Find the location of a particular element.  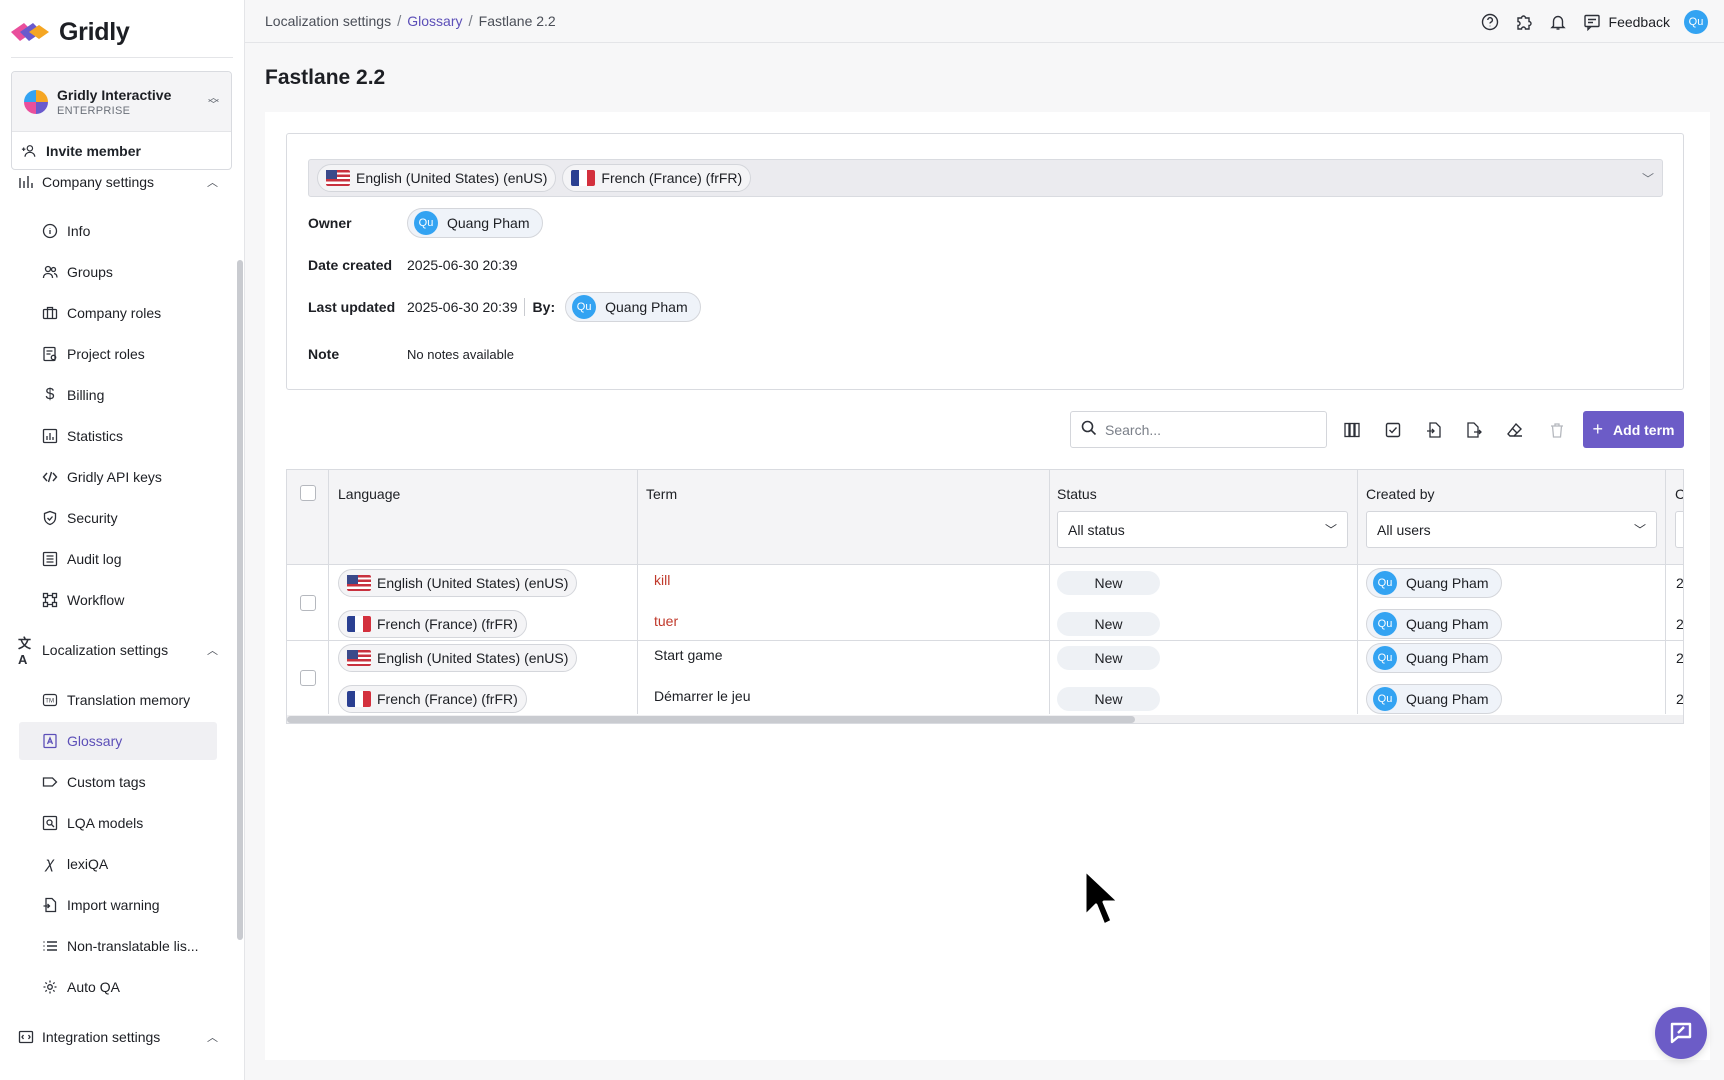

chevron-down-icon: ﹀ is located at coordinates (1648, 178).